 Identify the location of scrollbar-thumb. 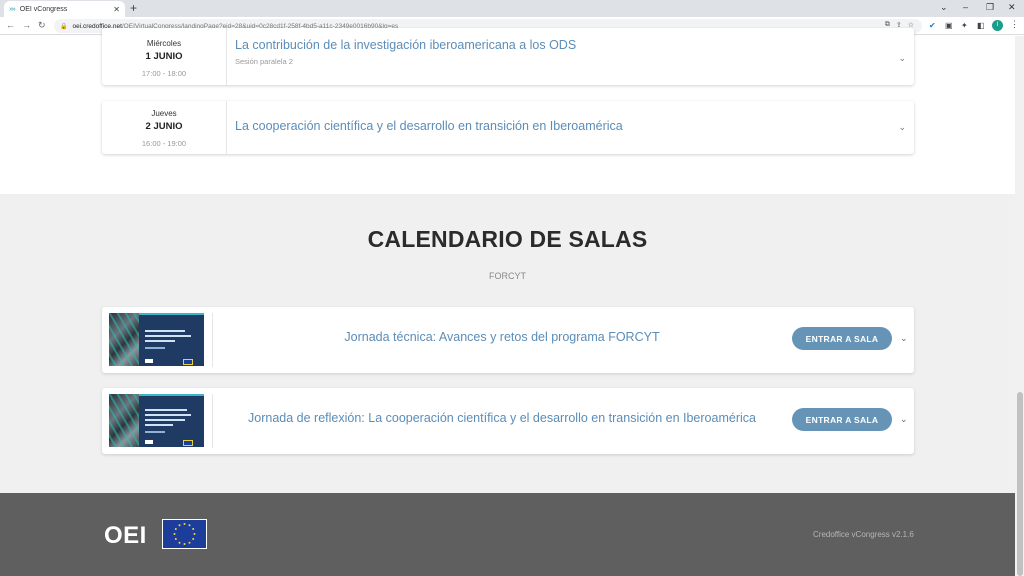
(1020, 484).